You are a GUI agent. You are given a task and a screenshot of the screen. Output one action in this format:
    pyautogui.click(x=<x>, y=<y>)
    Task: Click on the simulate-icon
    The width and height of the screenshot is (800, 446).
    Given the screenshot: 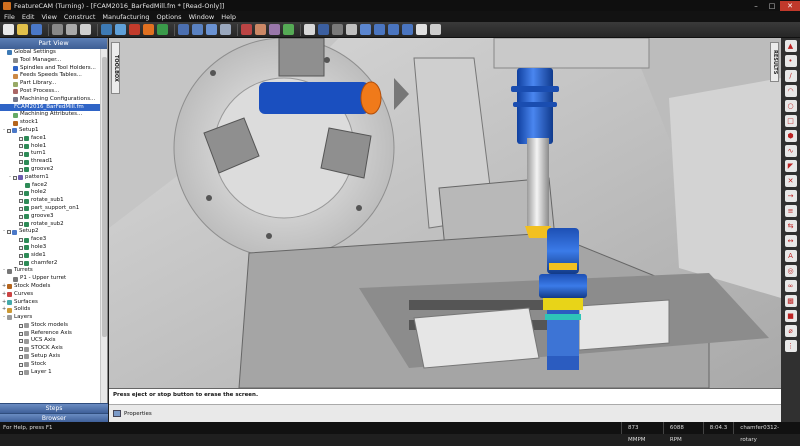 What is the action you would take?
    pyautogui.click(x=134, y=29)
    